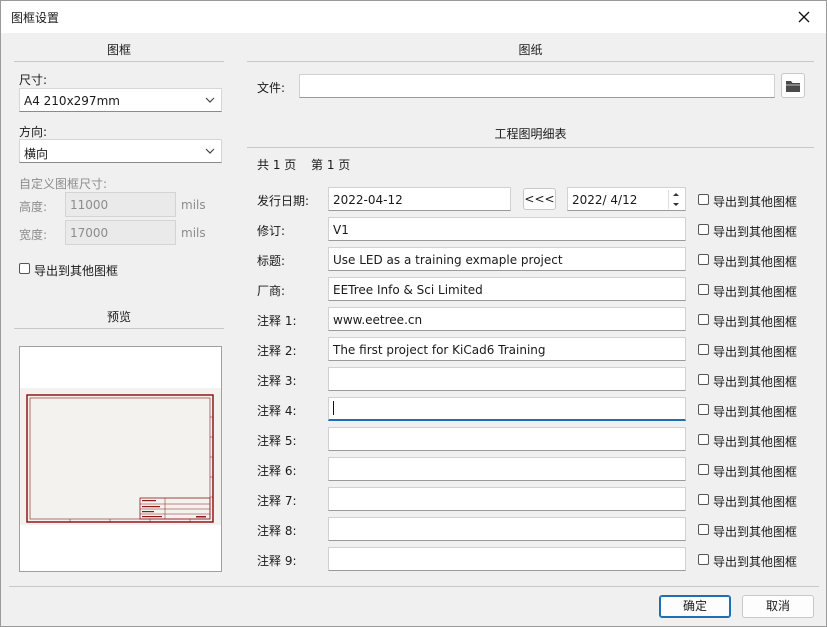  Describe the element at coordinates (755, 262) in the screenshot. I see `export-title-label: 导出到其他图框` at that location.